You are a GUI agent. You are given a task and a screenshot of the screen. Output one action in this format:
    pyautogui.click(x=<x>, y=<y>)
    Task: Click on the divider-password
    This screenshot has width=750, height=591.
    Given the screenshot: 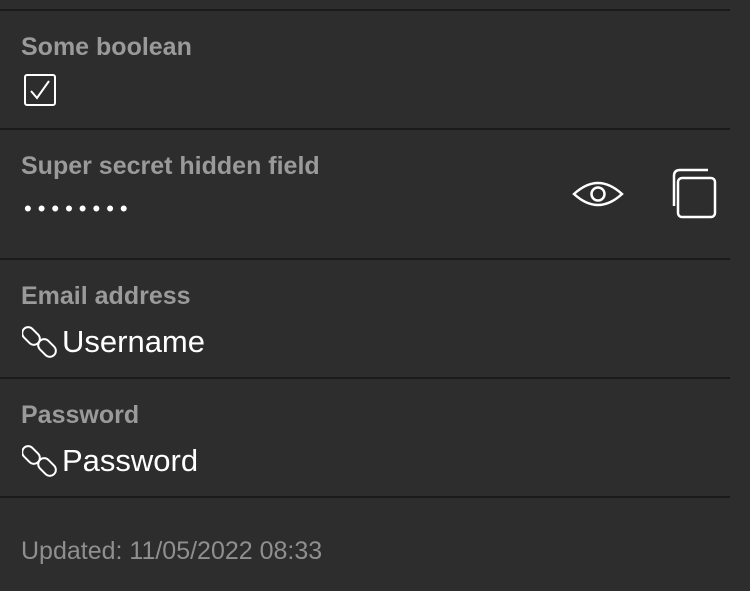 What is the action you would take?
    pyautogui.click(x=365, y=497)
    